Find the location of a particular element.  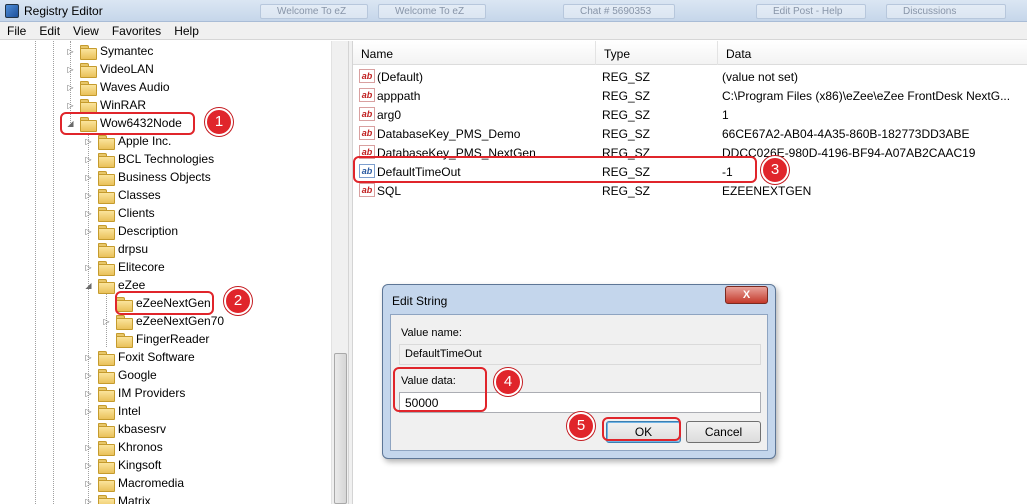

tree-item: ▷ Description is located at coordinates (131, 231).